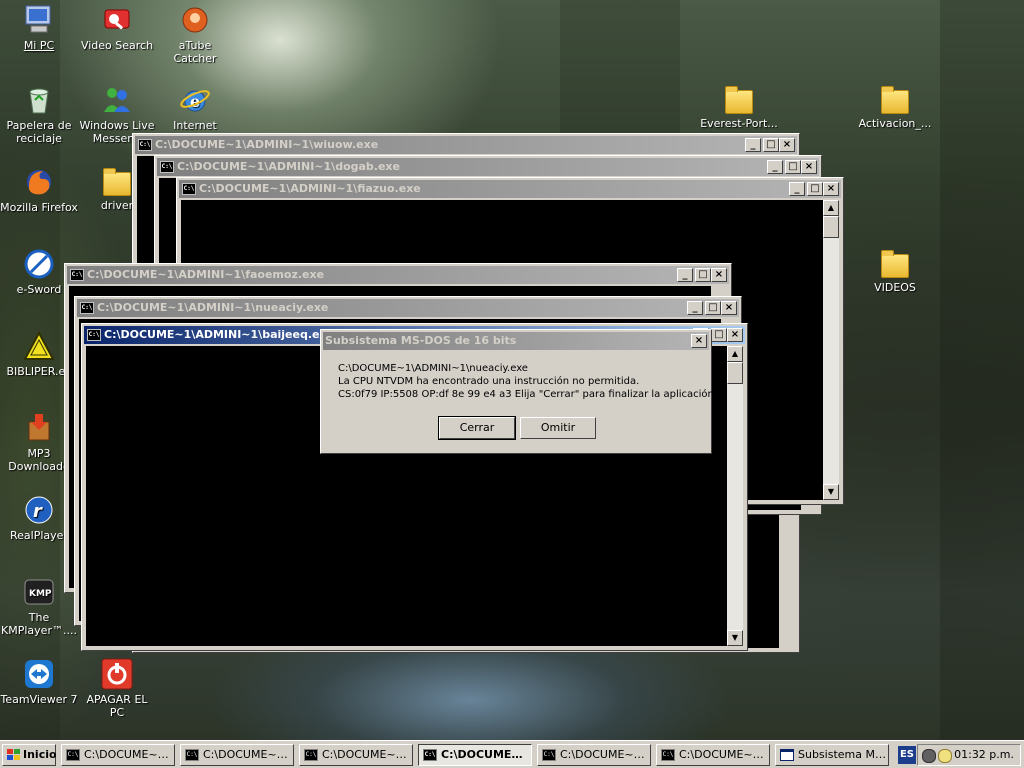 This screenshot has height=768, width=1024. What do you see at coordinates (945, 756) in the screenshot?
I see `lightbulb-icon` at bounding box center [945, 756].